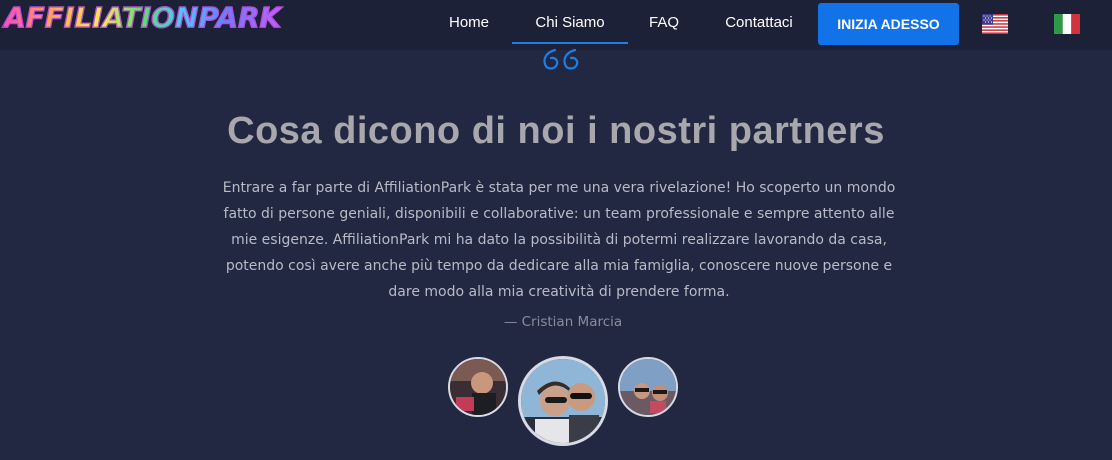 The height and width of the screenshot is (460, 1112). Describe the element at coordinates (995, 24) in the screenshot. I see `us-flag-icon` at that location.